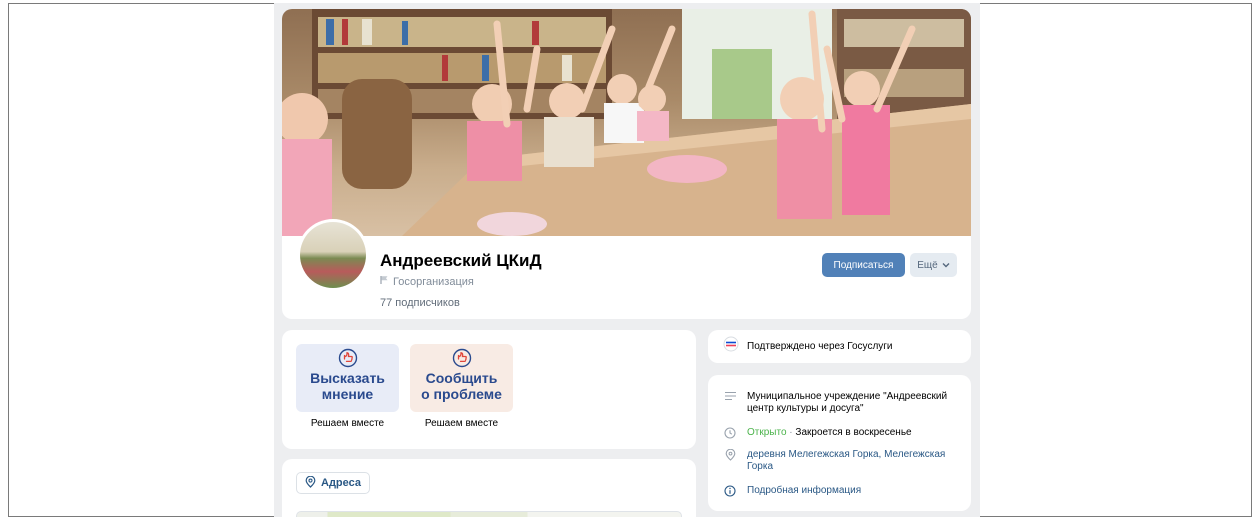  I want to click on more-button: Ещё, so click(933, 265).